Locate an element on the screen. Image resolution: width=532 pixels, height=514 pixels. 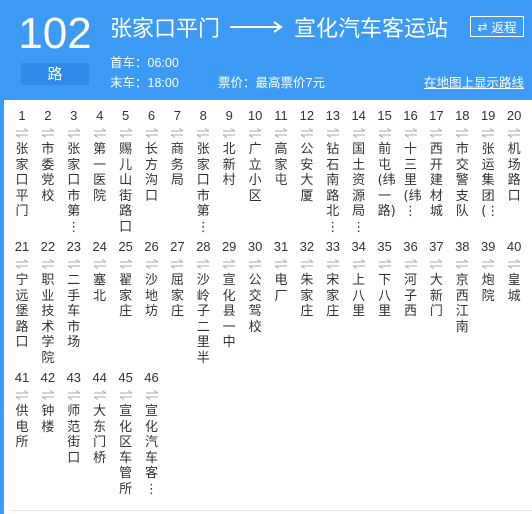
station-item: 40 皇城 is located at coordinates (514, 271).